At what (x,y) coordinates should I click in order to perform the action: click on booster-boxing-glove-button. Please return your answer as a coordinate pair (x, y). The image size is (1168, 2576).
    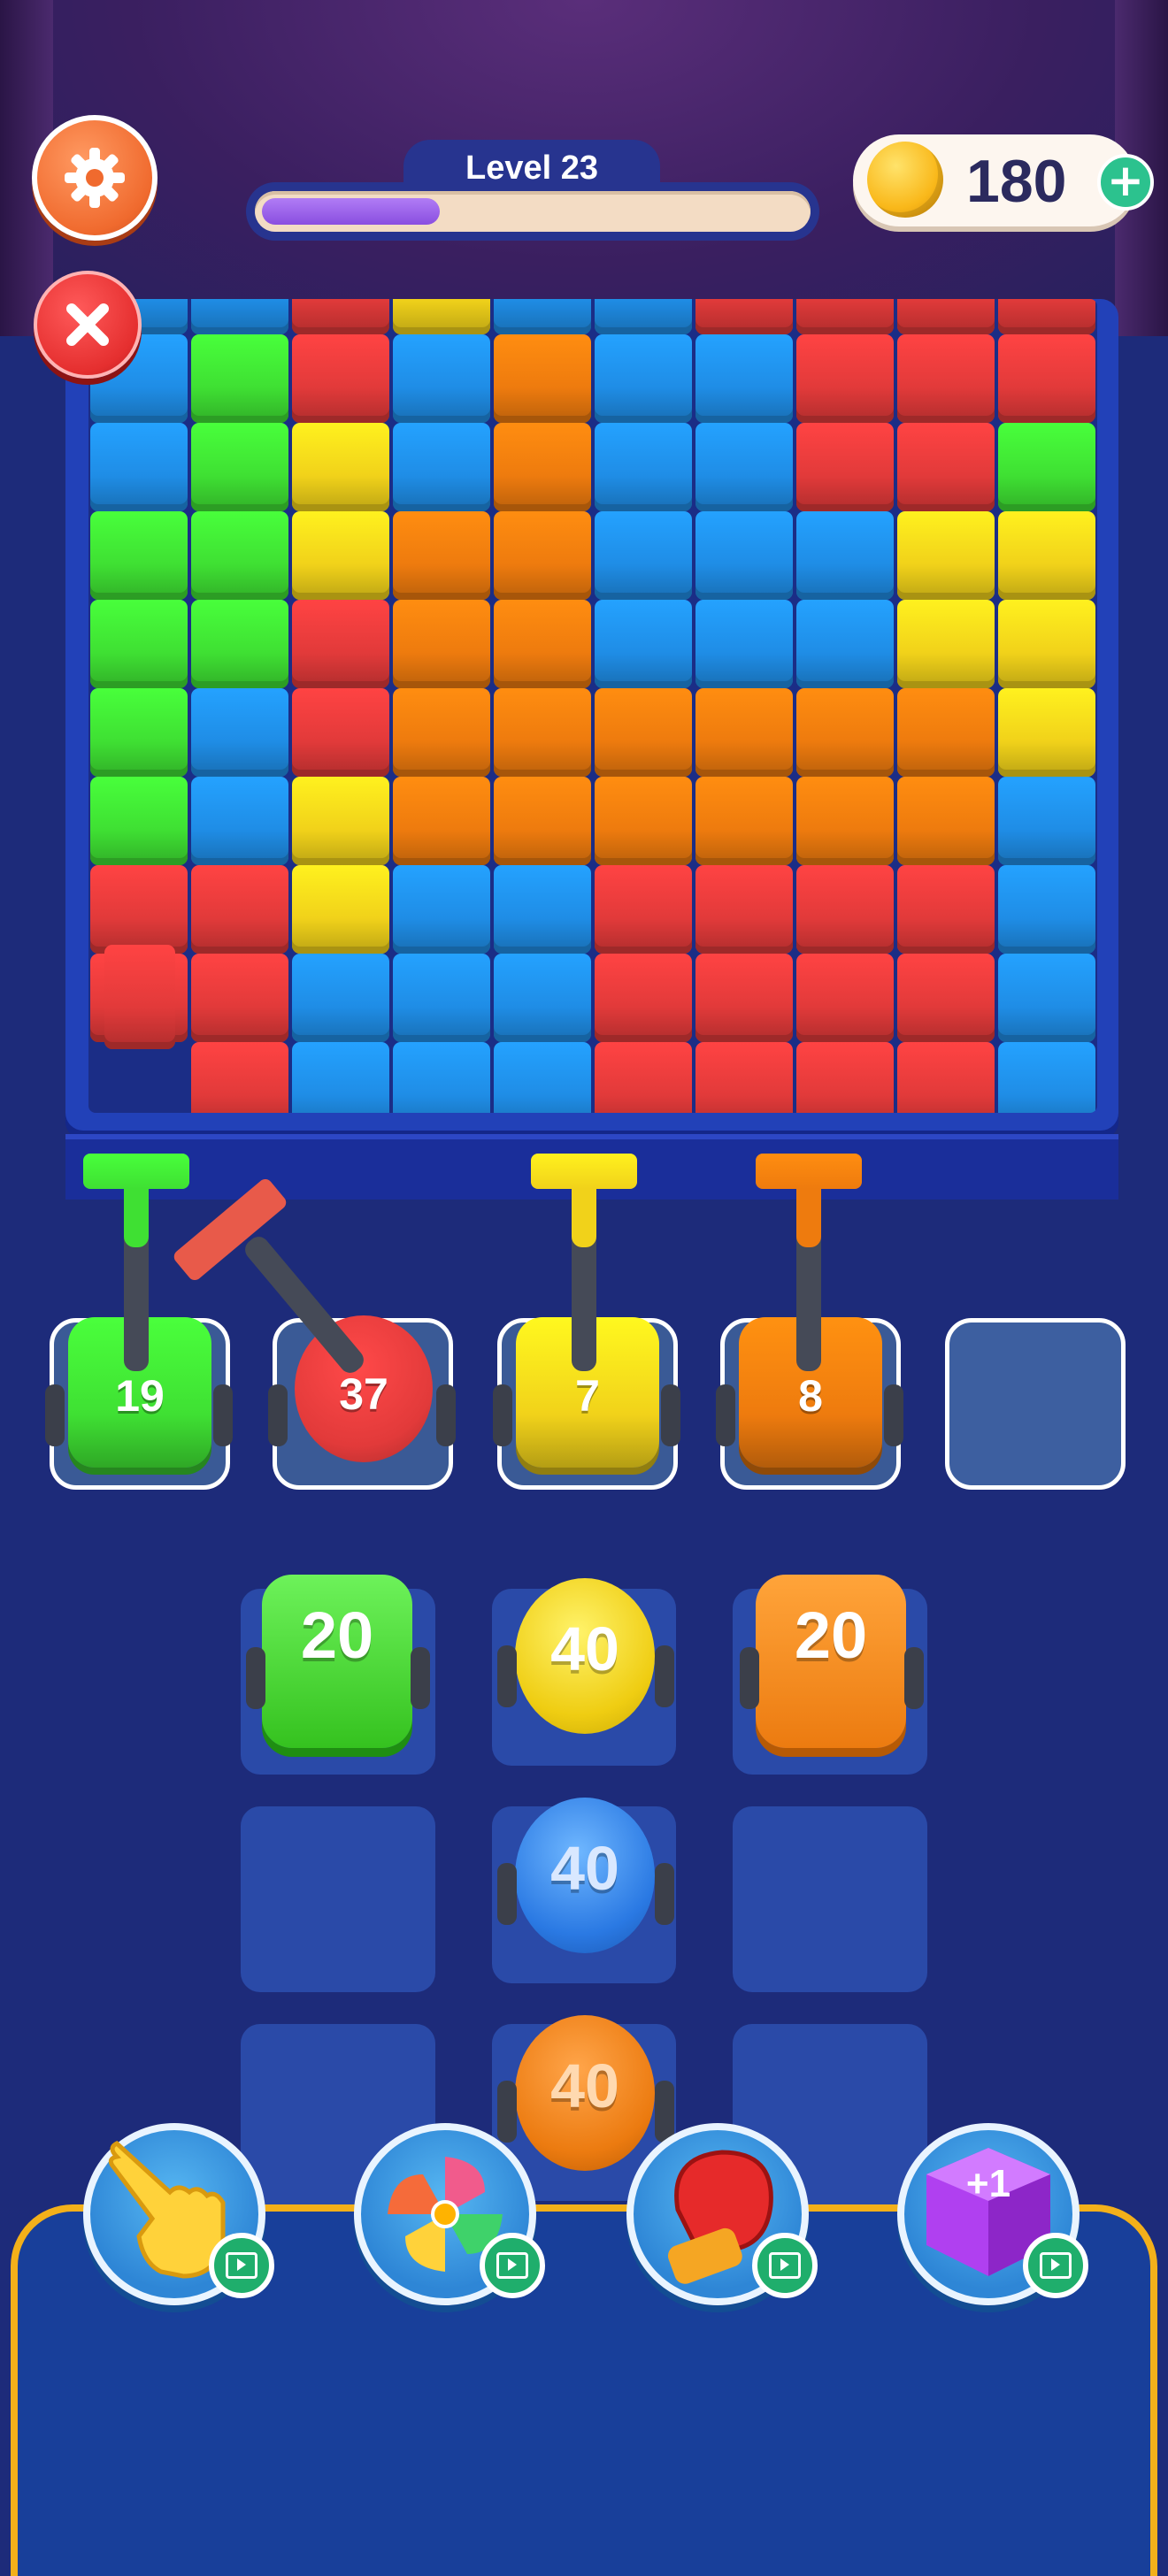
    Looking at the image, I should click on (722, 2214).